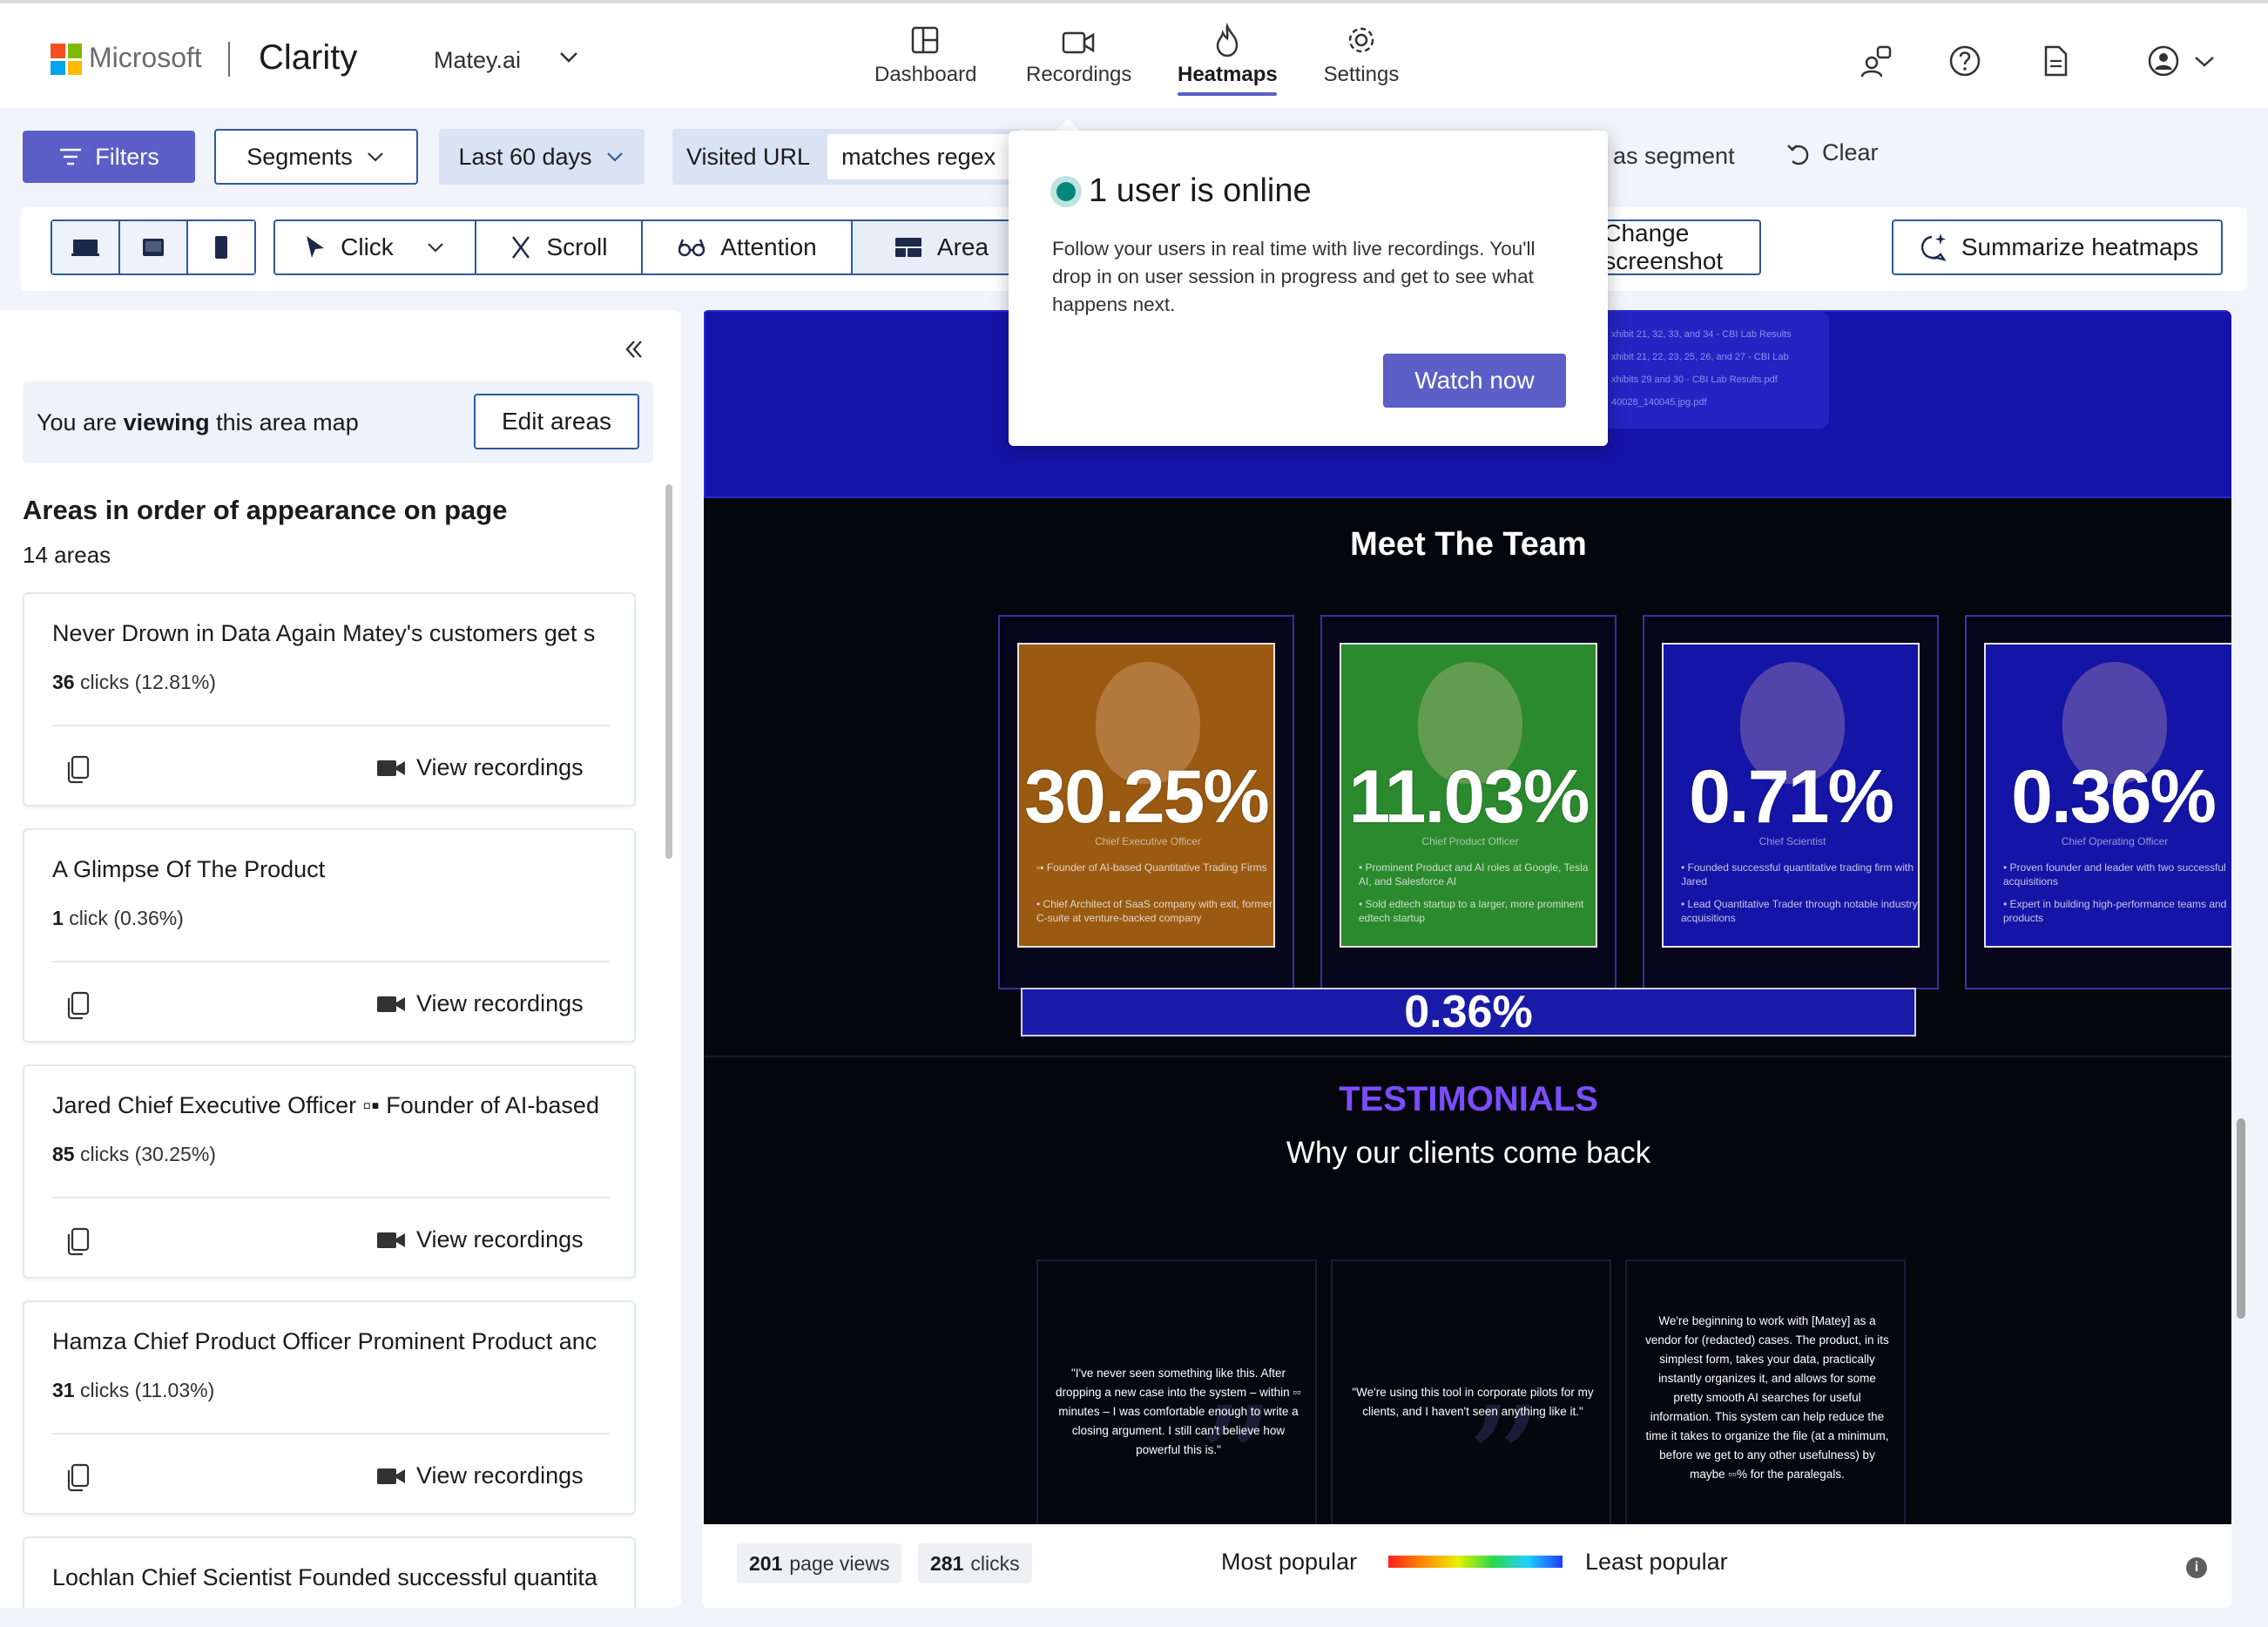 The width and height of the screenshot is (2268, 1627). I want to click on summarize-label: Summarize heatmaps, so click(2080, 247).